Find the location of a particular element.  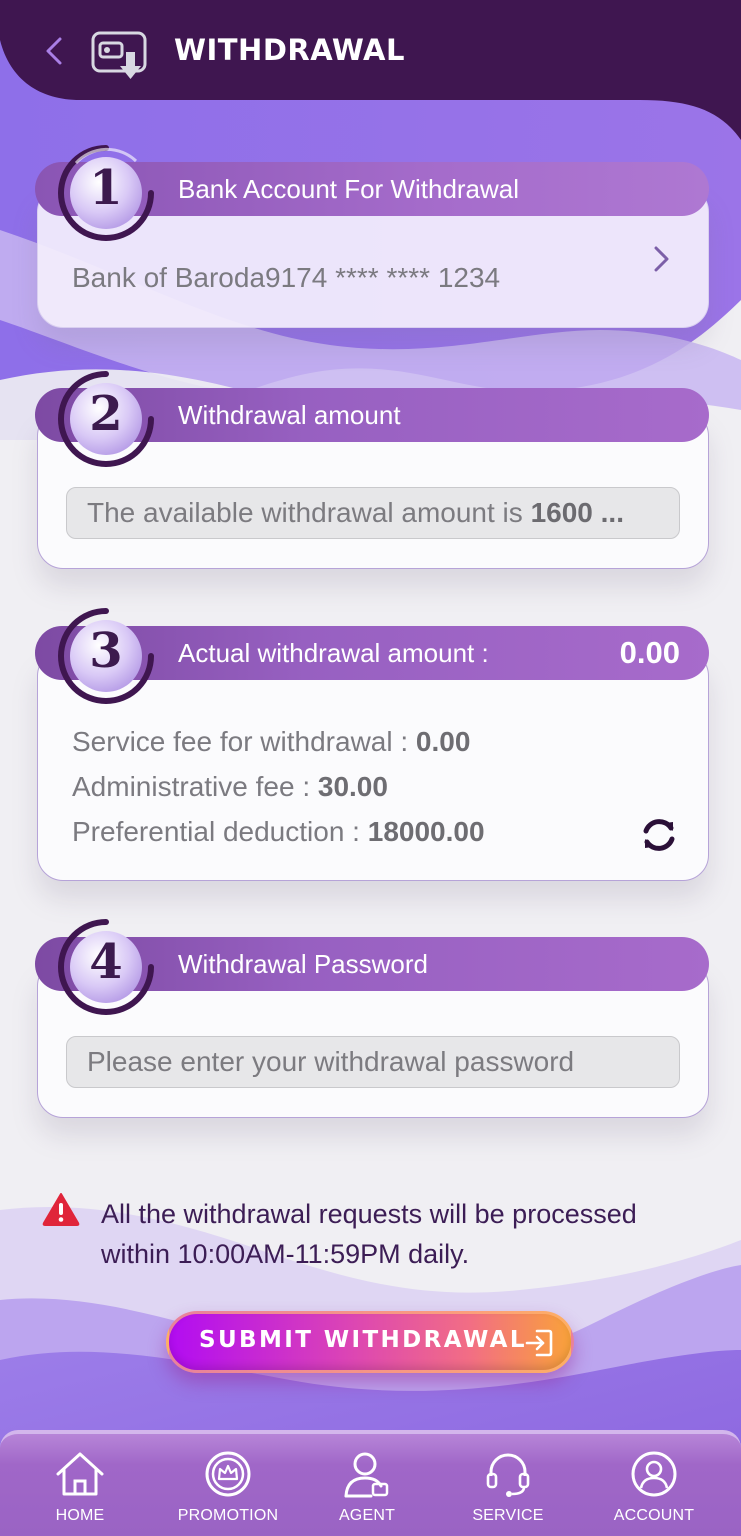

chevron-right-icon is located at coordinates (662, 259).